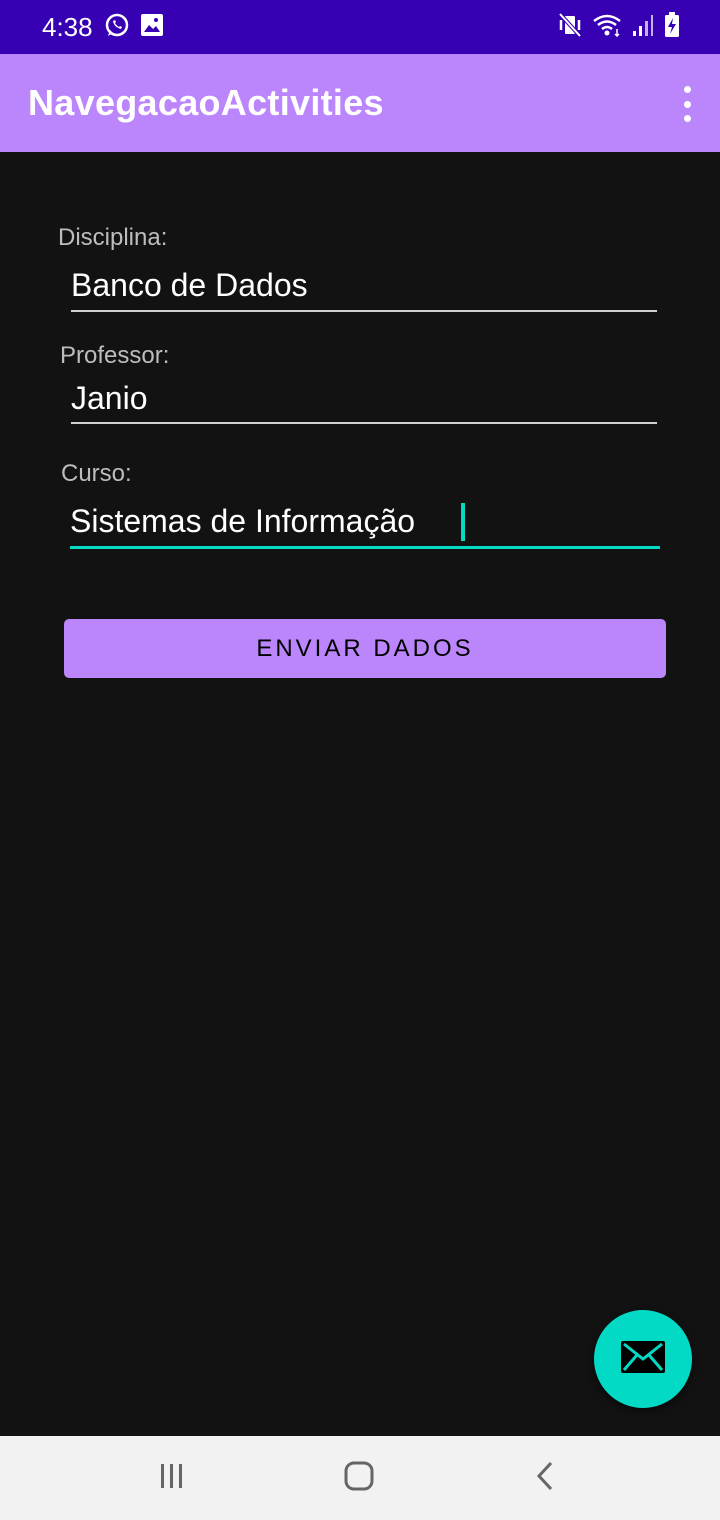 This screenshot has width=720, height=1520. What do you see at coordinates (364, 311) in the screenshot?
I see `disciplina-underline` at bounding box center [364, 311].